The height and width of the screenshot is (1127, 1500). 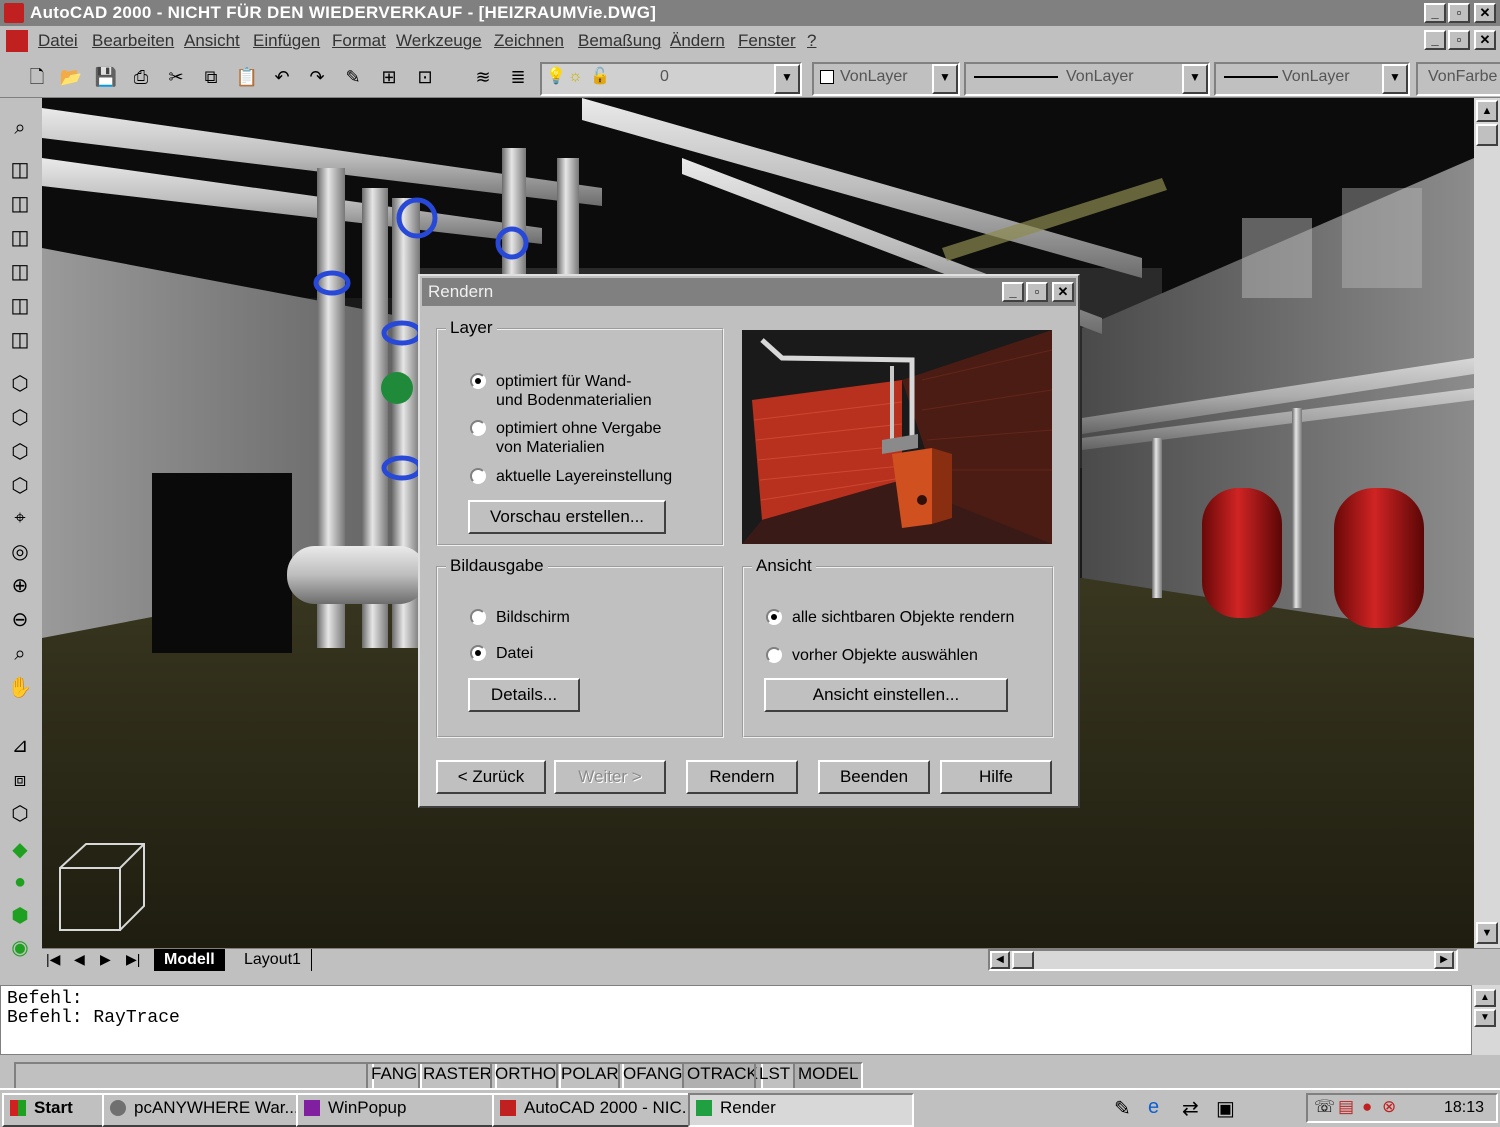 I want to click on sw-iso-icon: ⬡, so click(x=20, y=384).